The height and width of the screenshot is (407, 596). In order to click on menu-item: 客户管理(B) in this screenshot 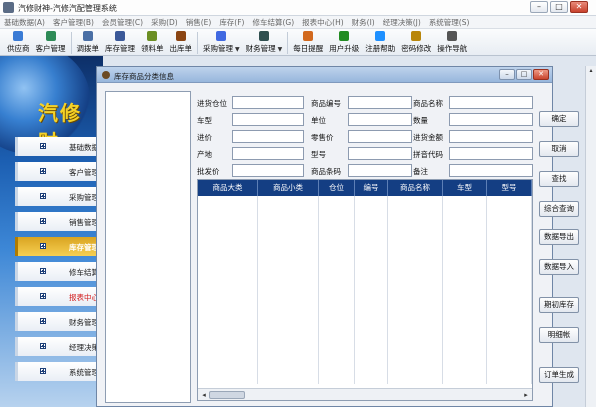, I will do `click(73, 22)`.